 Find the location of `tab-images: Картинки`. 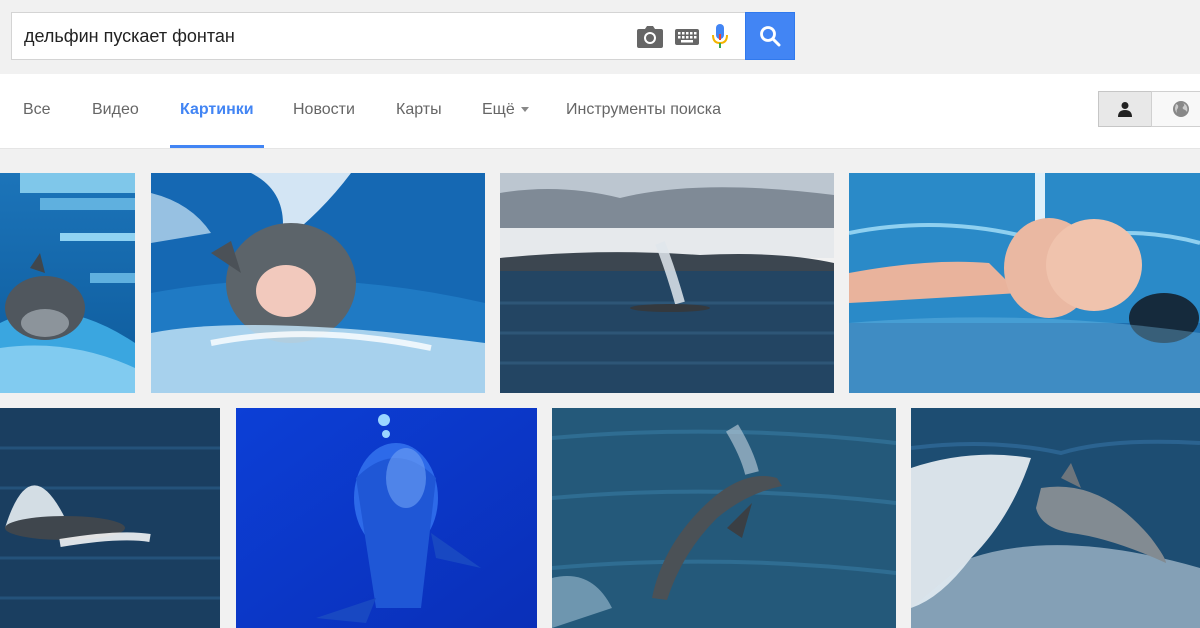

tab-images: Картинки is located at coordinates (217, 111).